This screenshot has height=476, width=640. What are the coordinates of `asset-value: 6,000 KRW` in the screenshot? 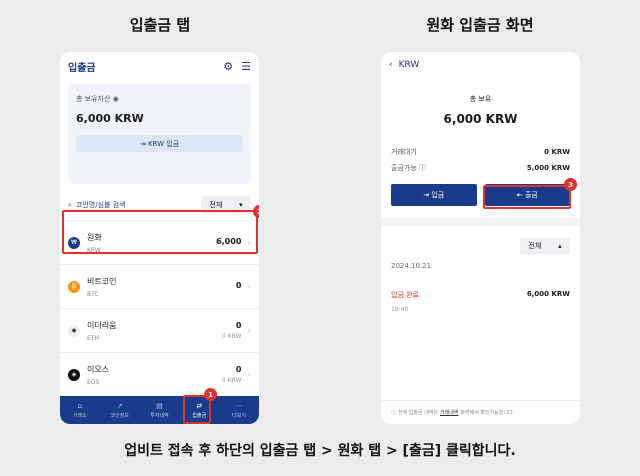 It's located at (110, 118).